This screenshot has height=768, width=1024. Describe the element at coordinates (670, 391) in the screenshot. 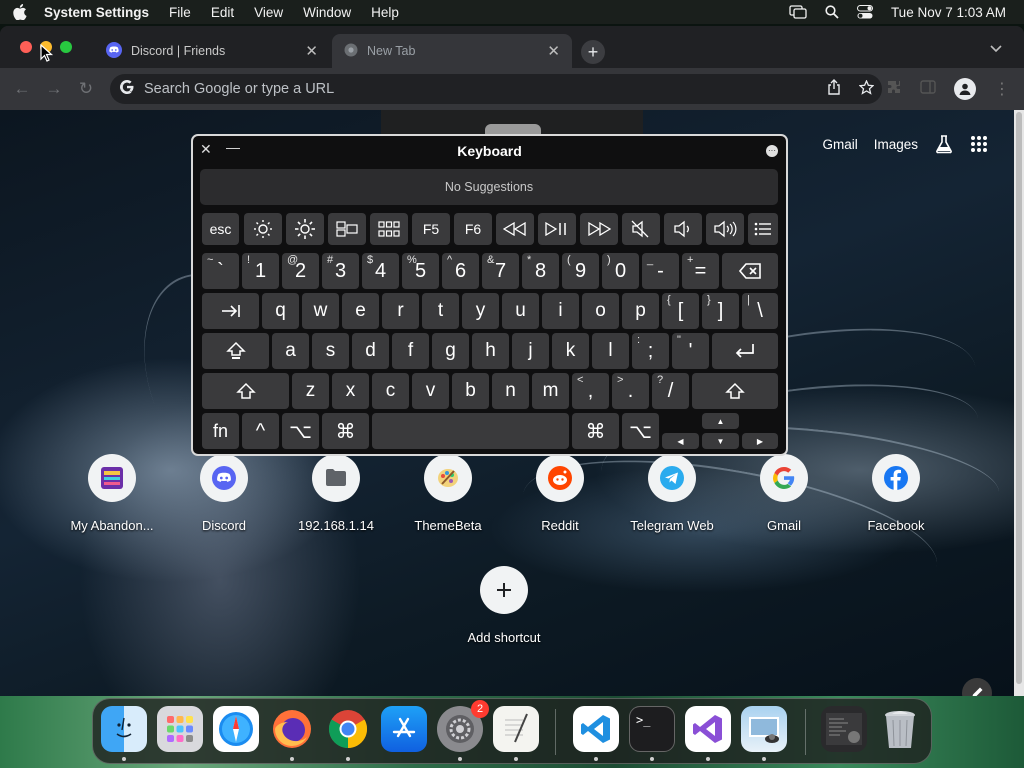

I see `key-slash: ? /` at that location.